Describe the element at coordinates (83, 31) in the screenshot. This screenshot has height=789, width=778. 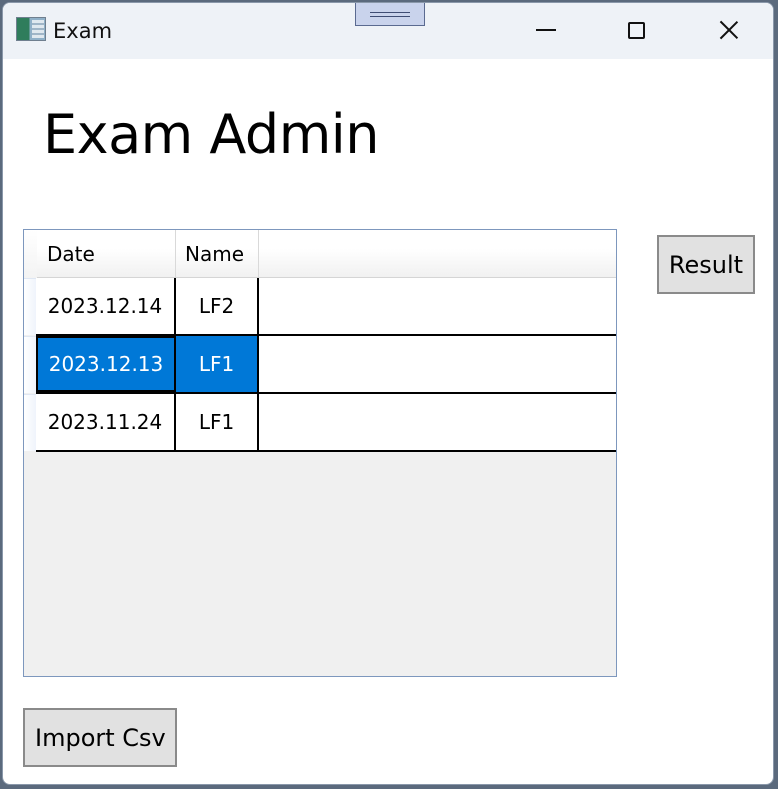
I see `window-title: Exam` at that location.